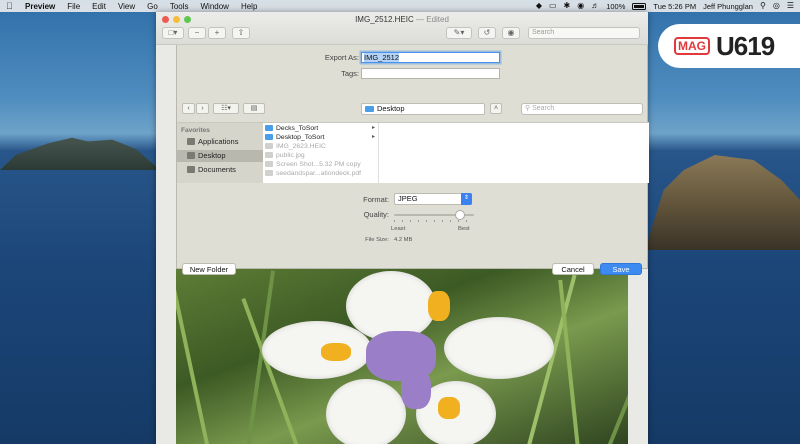  I want to click on zoom-in-icon: +, so click(217, 32).